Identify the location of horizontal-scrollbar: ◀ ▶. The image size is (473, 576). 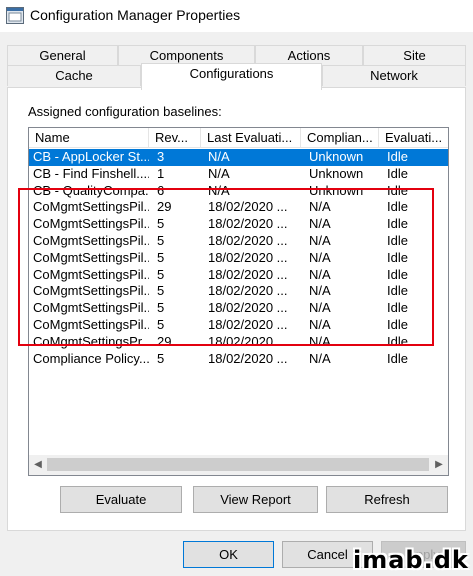
(238, 465).